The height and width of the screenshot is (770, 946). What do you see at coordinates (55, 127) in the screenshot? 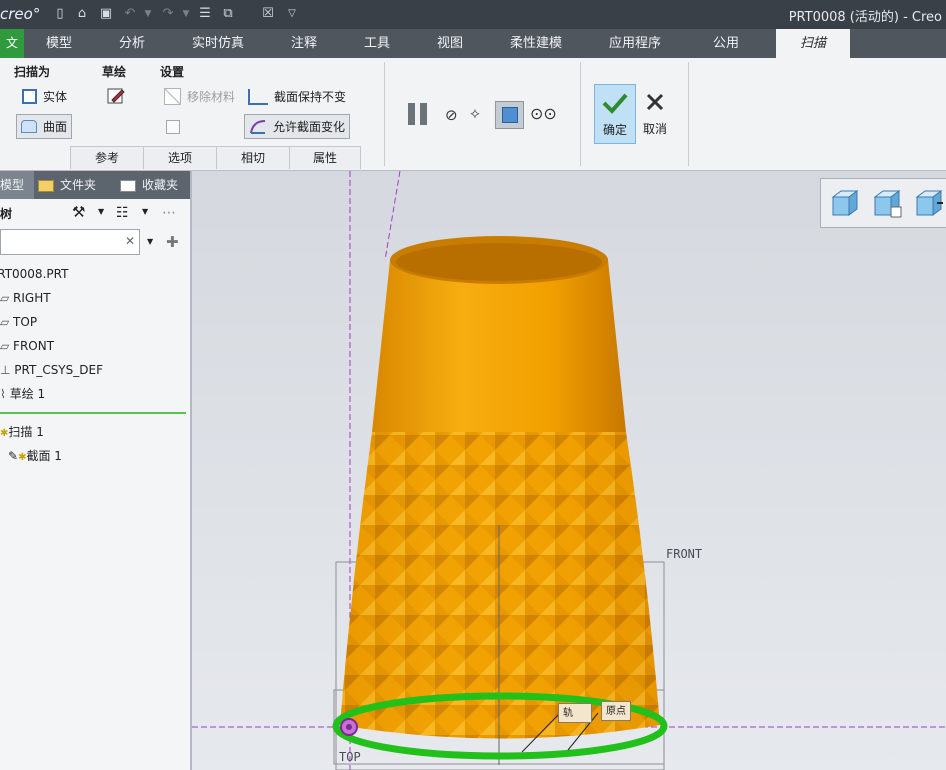
I see `surface-label: 曲面` at bounding box center [55, 127].